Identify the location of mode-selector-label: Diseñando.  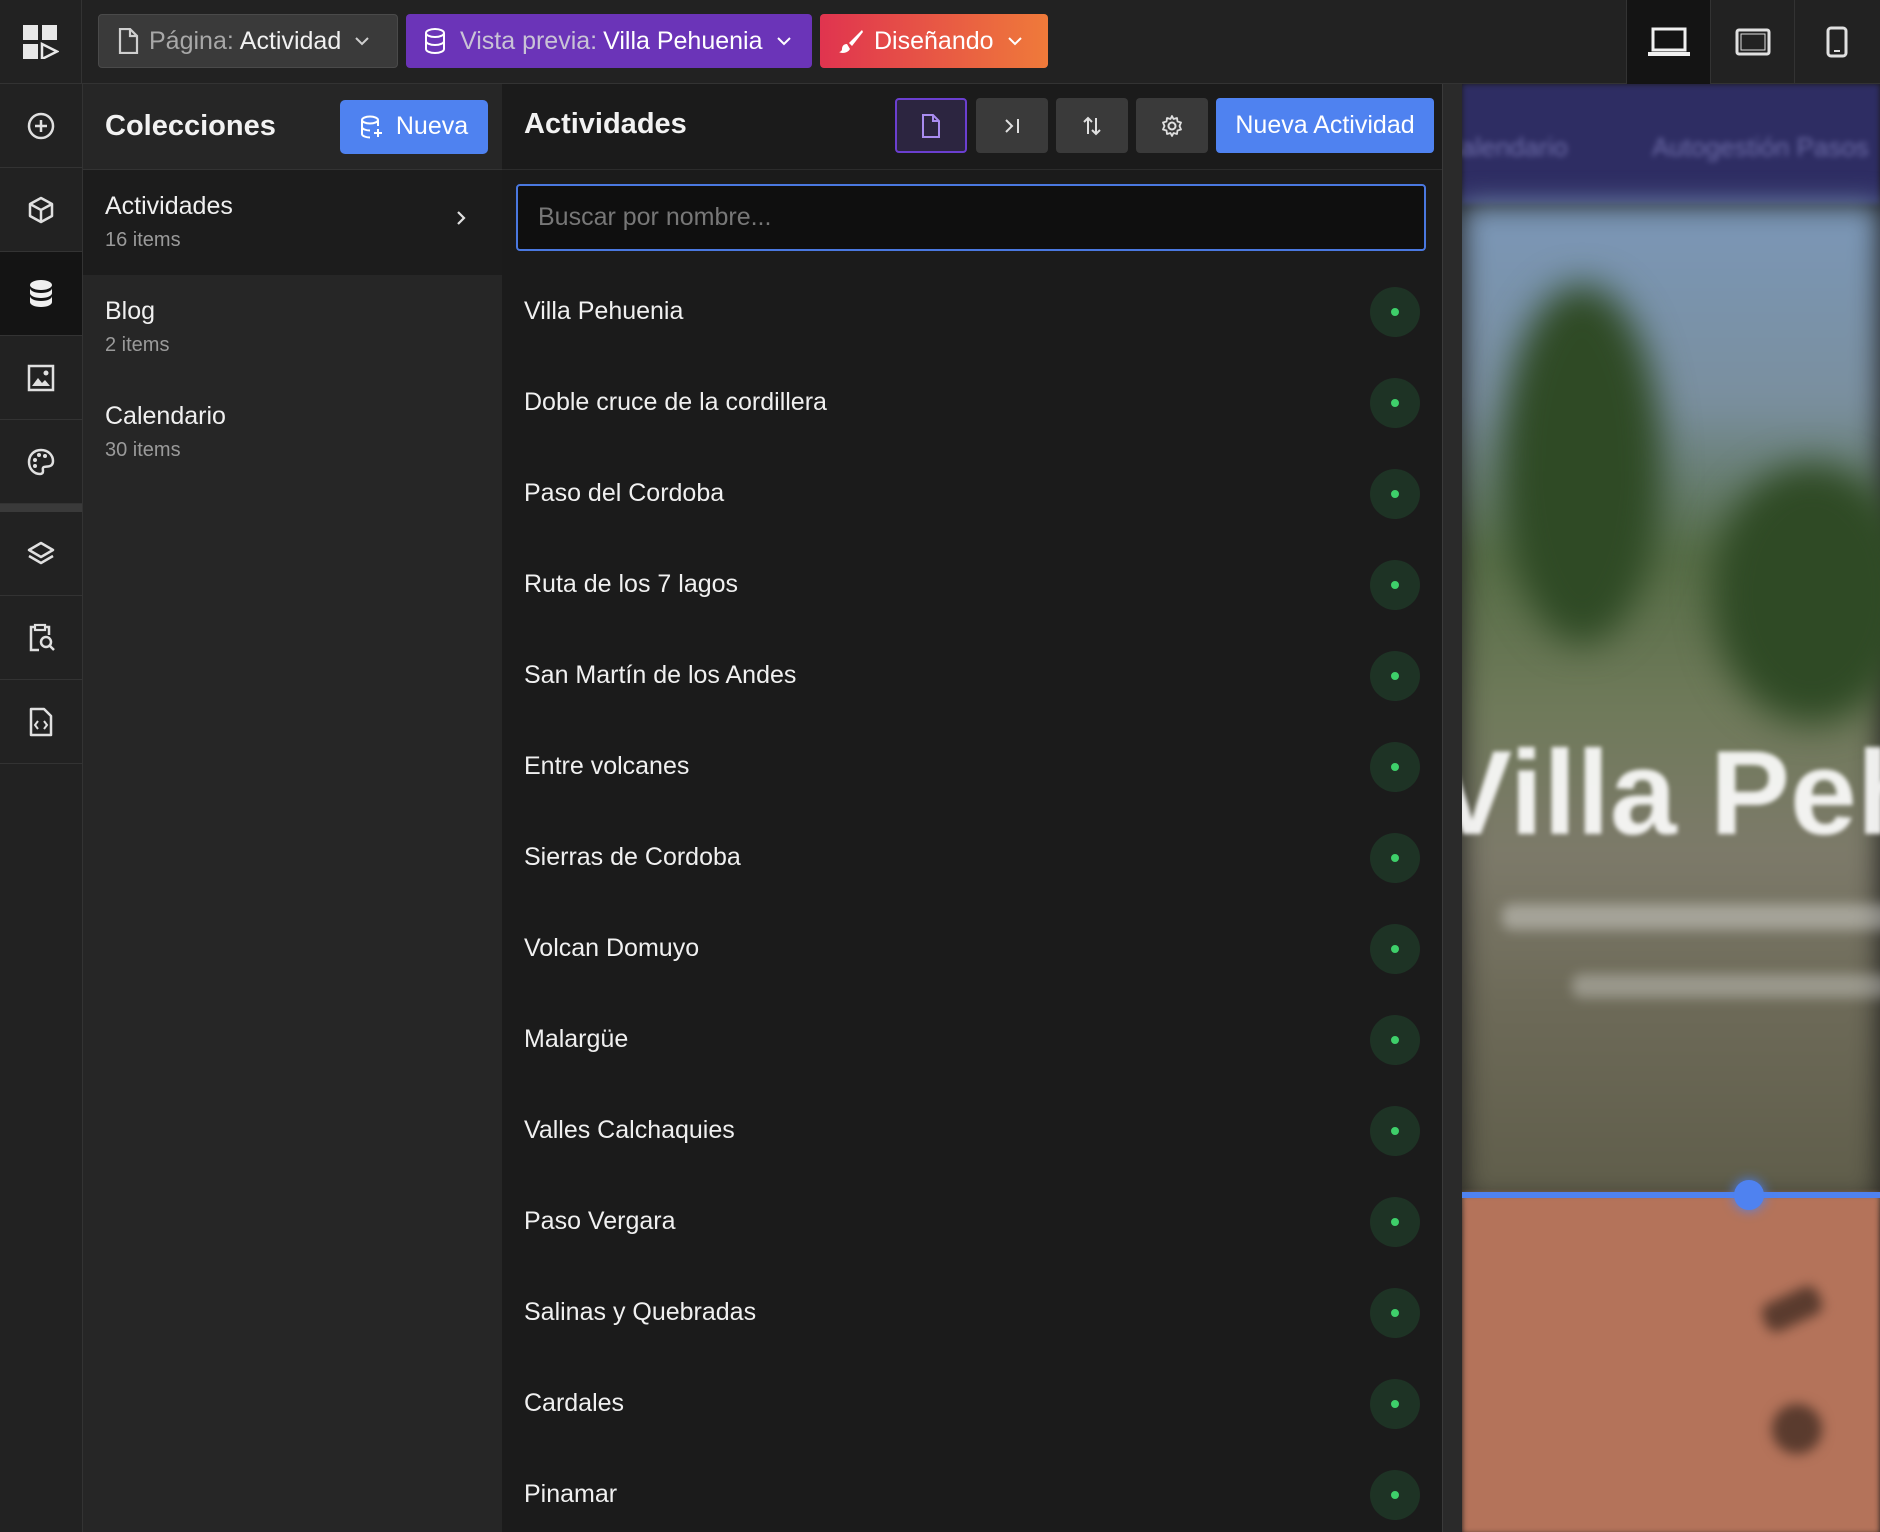
(934, 40).